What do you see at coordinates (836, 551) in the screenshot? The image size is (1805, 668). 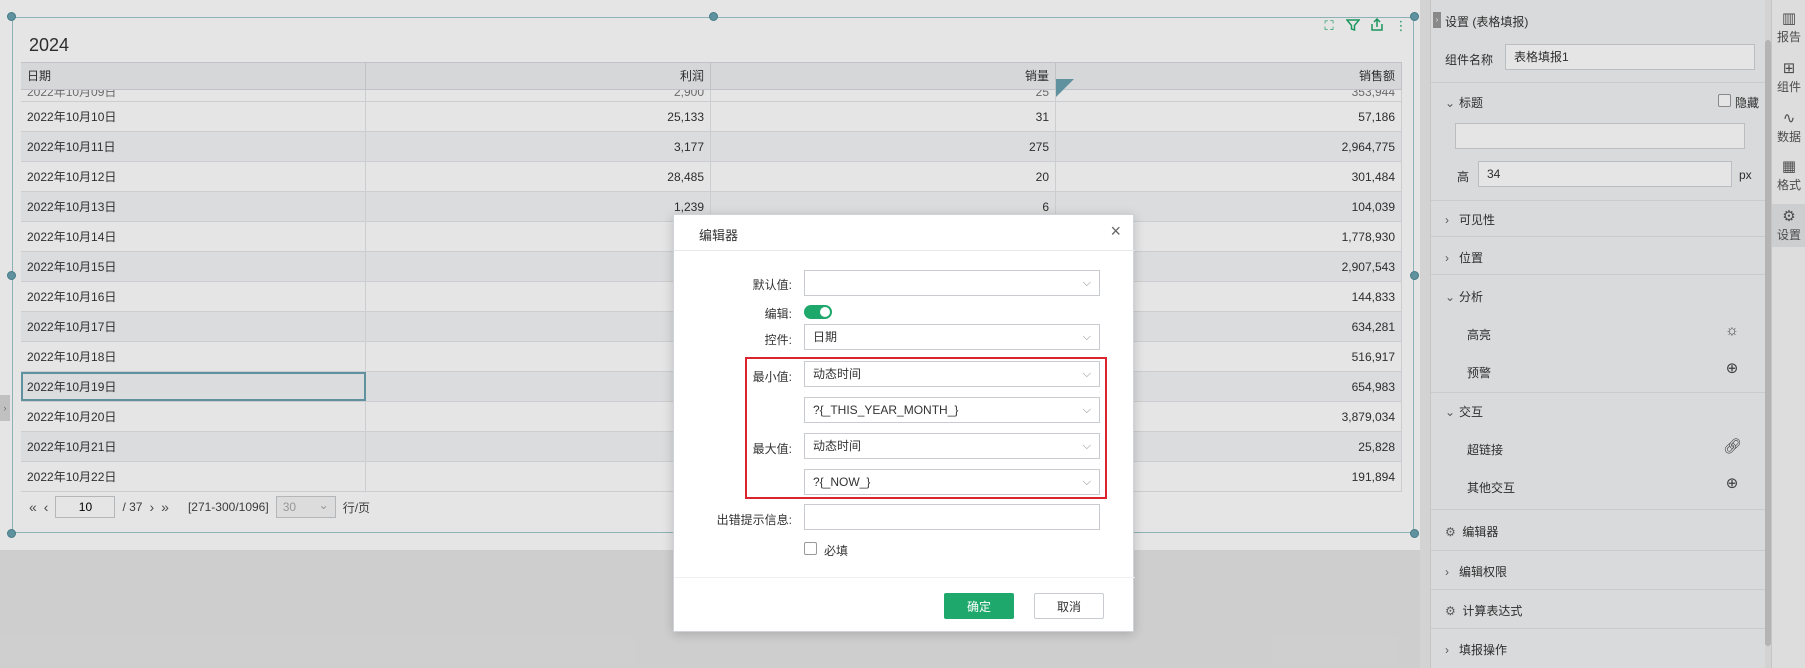 I see `required-label: 必填` at bounding box center [836, 551].